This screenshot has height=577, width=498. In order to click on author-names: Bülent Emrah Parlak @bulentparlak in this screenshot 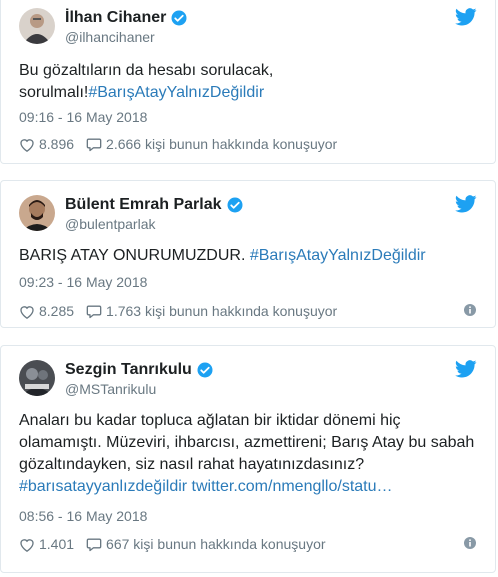, I will do `click(154, 213)`.